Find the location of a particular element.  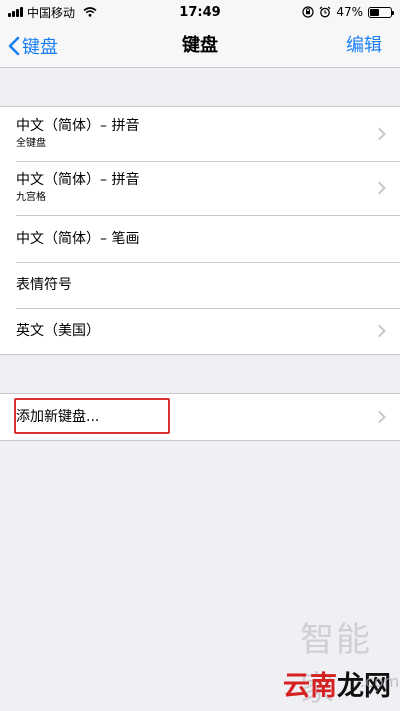

battery-icon is located at coordinates (381, 12).